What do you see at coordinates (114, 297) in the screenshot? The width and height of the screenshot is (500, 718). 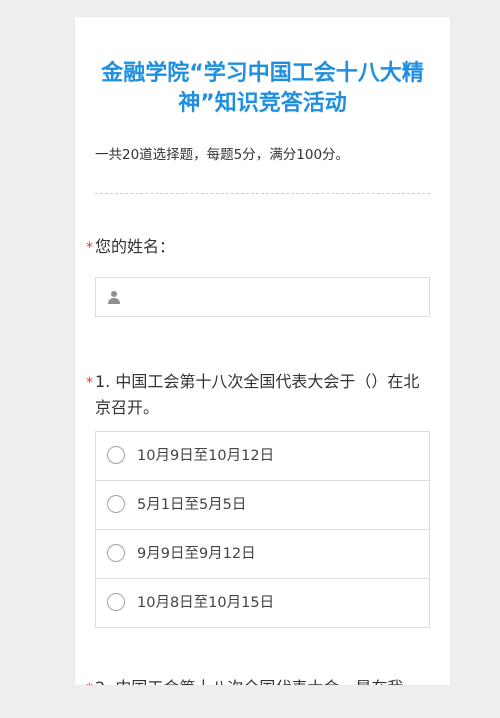 I see `user-icon` at bounding box center [114, 297].